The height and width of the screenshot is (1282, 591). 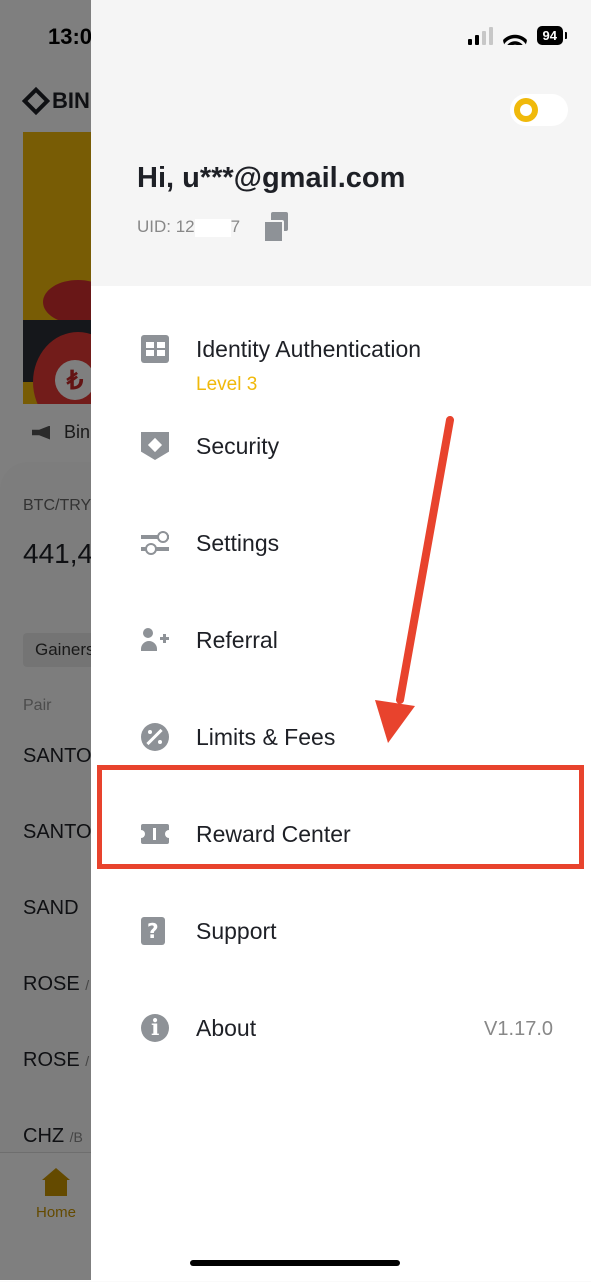 I want to click on pointer-arrow, so click(x=414, y=579).